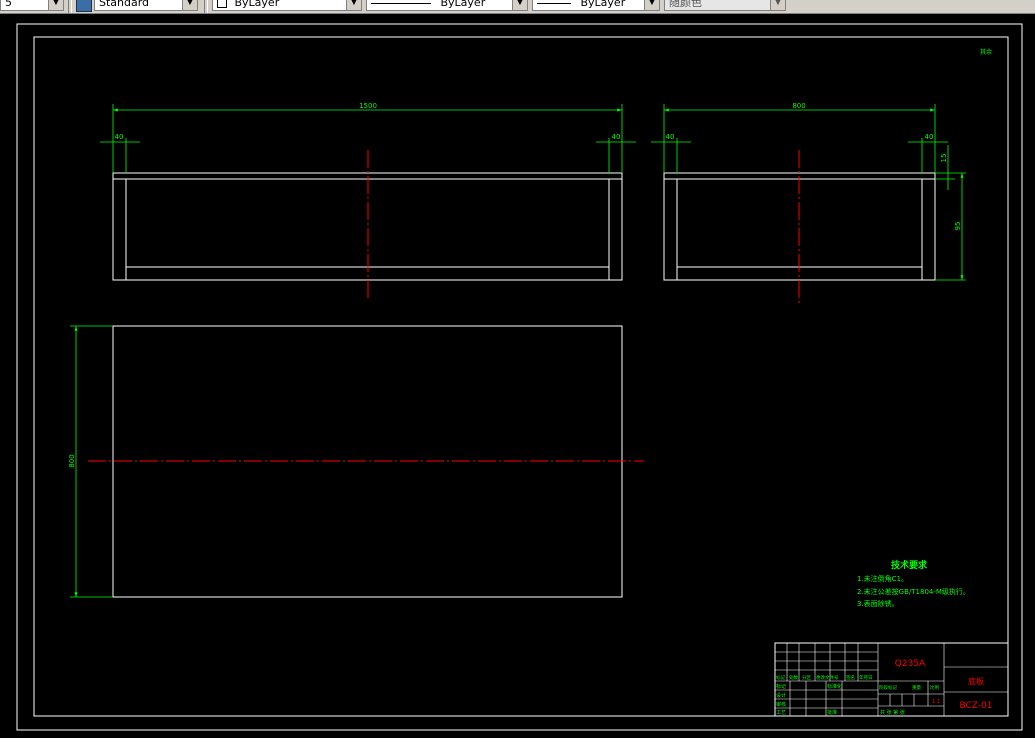 The image size is (1035, 738). I want to click on dim-style-value: Standard, so click(124, 4).